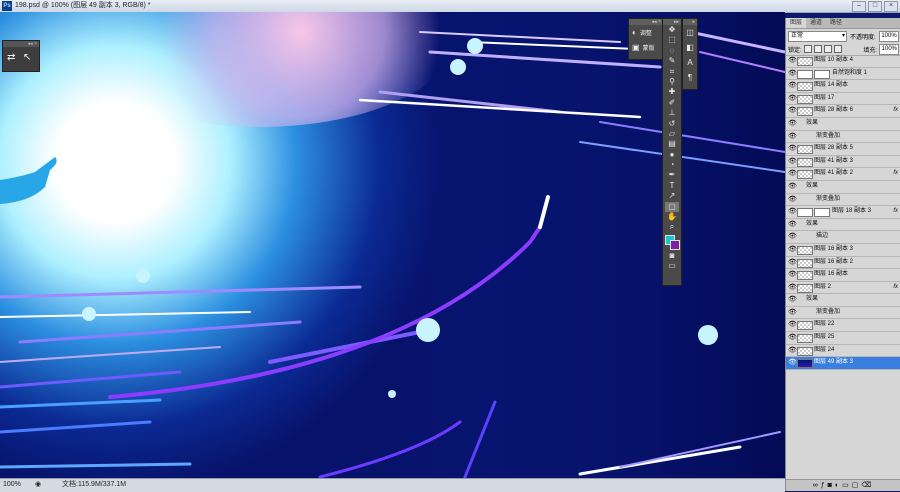 This screenshot has width=900, height=492. Describe the element at coordinates (867, 485) in the screenshot. I see `trash-icon: ⌫` at that location.